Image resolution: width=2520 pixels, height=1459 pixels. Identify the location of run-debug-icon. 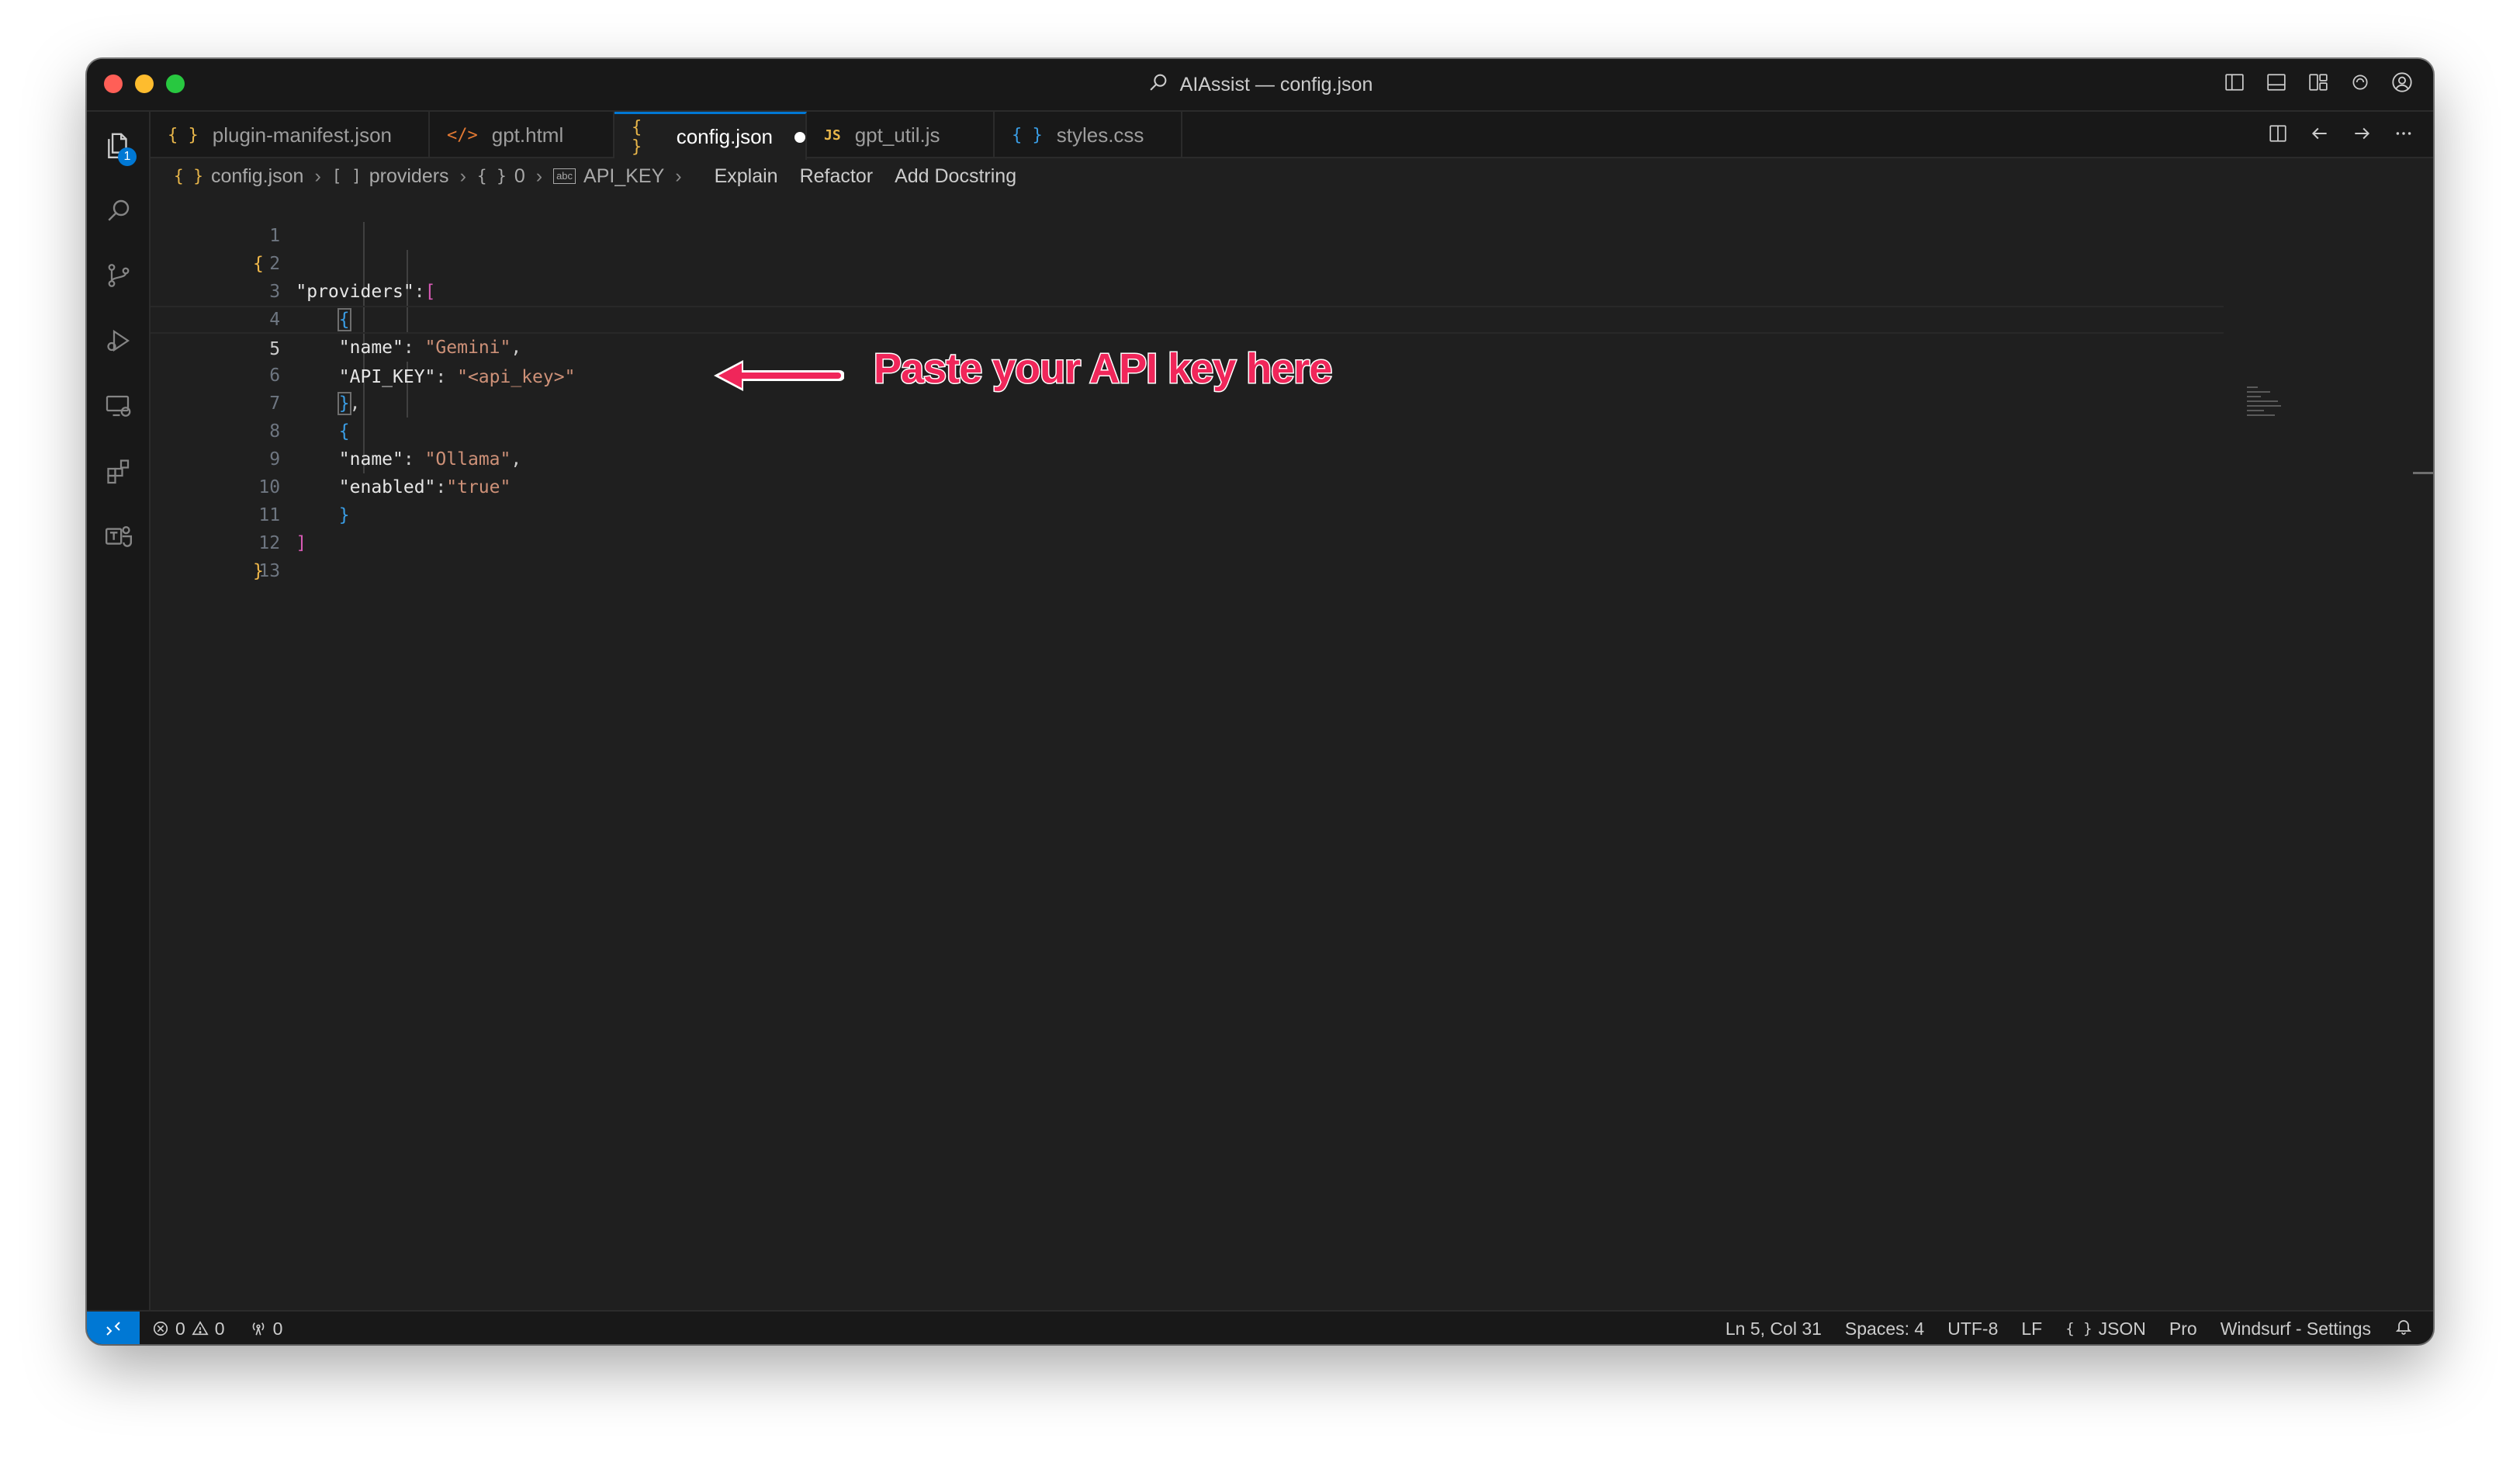
(119, 340).